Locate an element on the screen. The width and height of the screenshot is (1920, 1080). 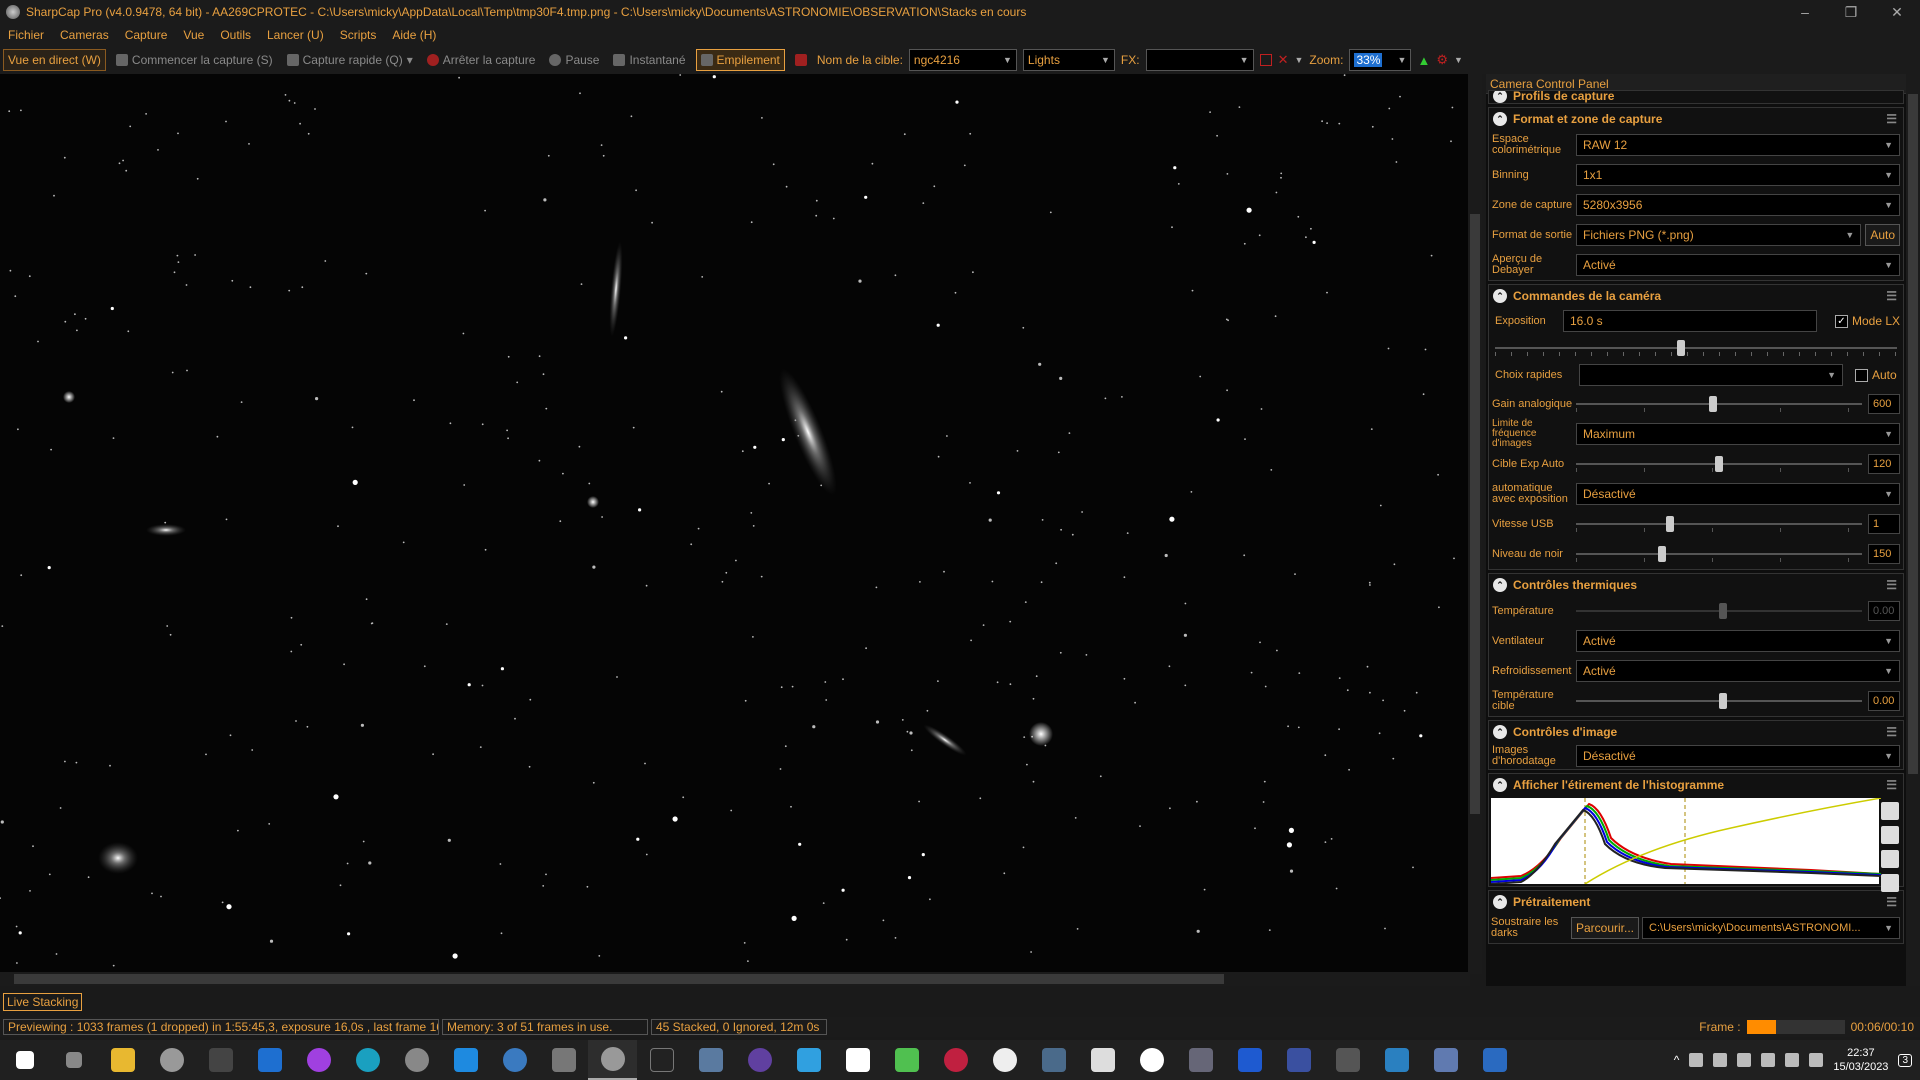
darks-path-select: C:\Users\micky\Documents\ASTRONOMI... ▼ is located at coordinates (1771, 928).